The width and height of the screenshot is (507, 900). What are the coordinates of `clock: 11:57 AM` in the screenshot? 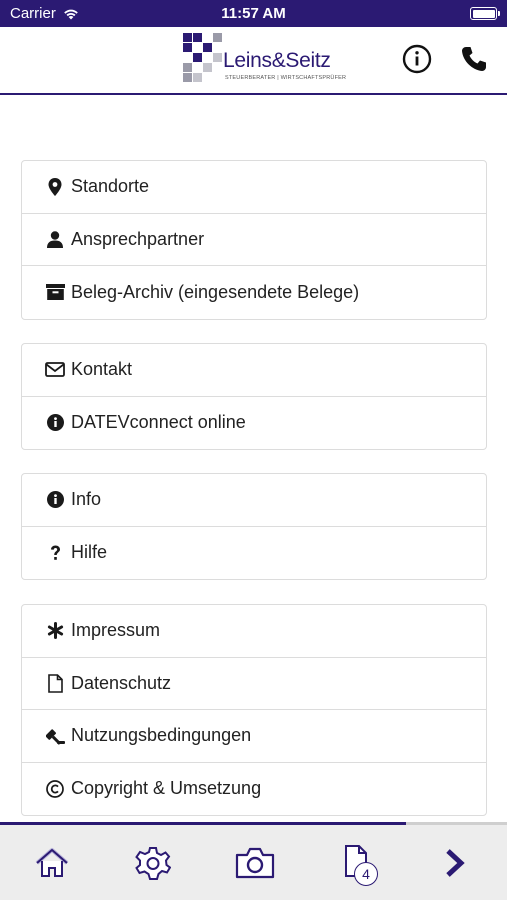 It's located at (253, 13).